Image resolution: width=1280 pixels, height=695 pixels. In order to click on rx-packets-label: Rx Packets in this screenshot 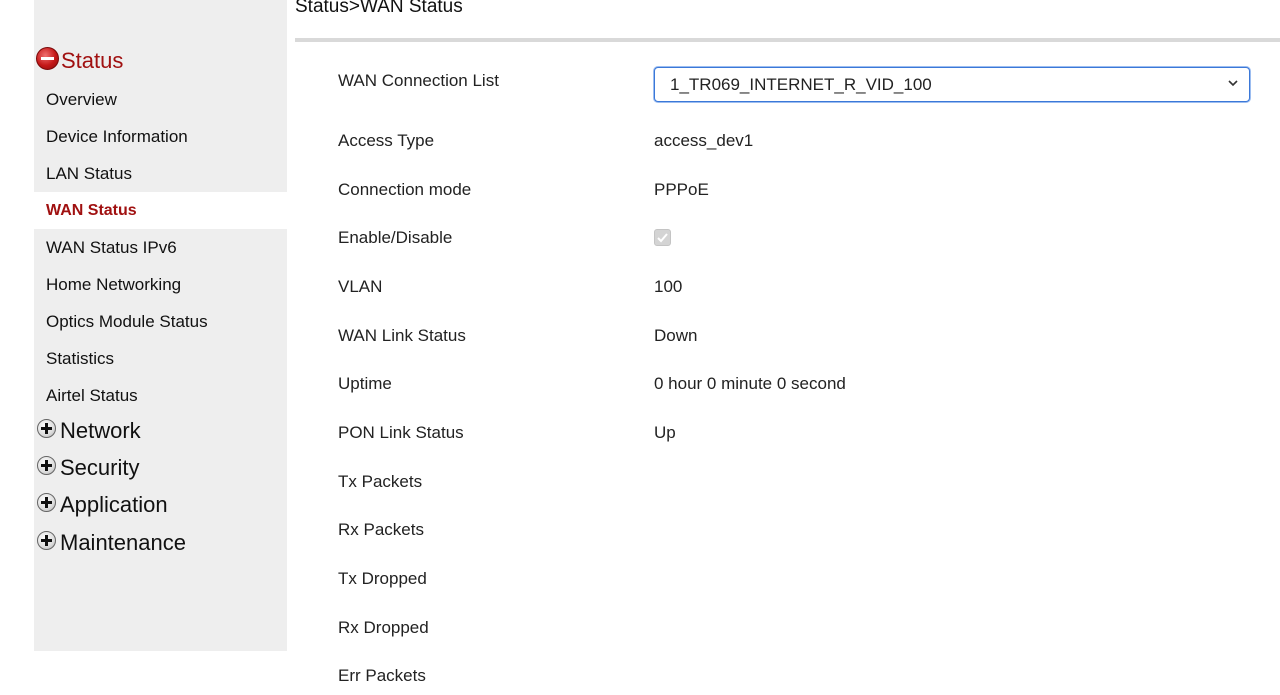, I will do `click(381, 529)`.